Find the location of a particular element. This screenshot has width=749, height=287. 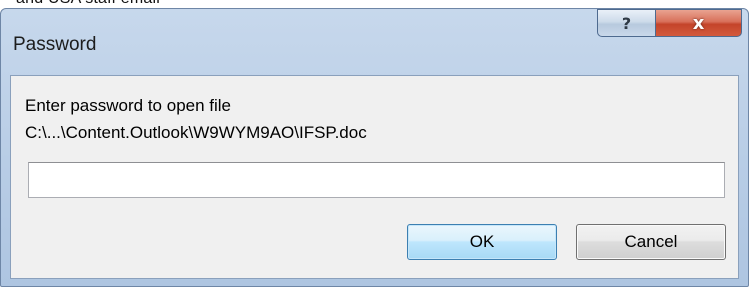

file-path-label: C:\...\Content.Outlook\W9WYM9AO\IFSP.doc is located at coordinates (196, 132).